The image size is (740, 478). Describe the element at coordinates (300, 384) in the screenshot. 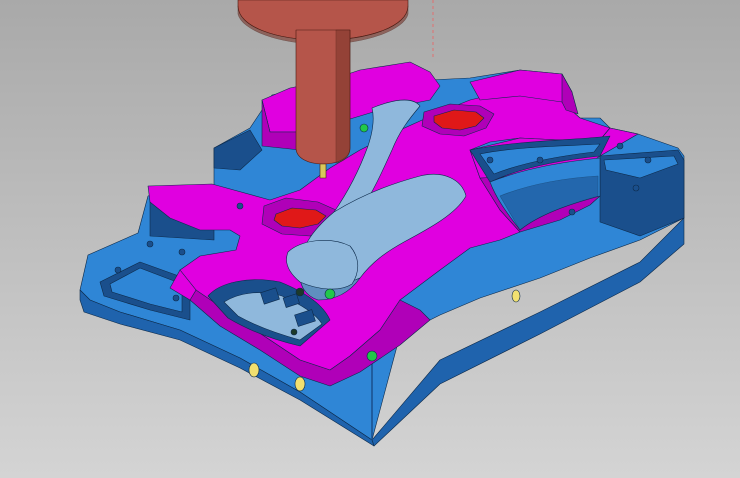

I see `bolt-hole-front-b` at that location.